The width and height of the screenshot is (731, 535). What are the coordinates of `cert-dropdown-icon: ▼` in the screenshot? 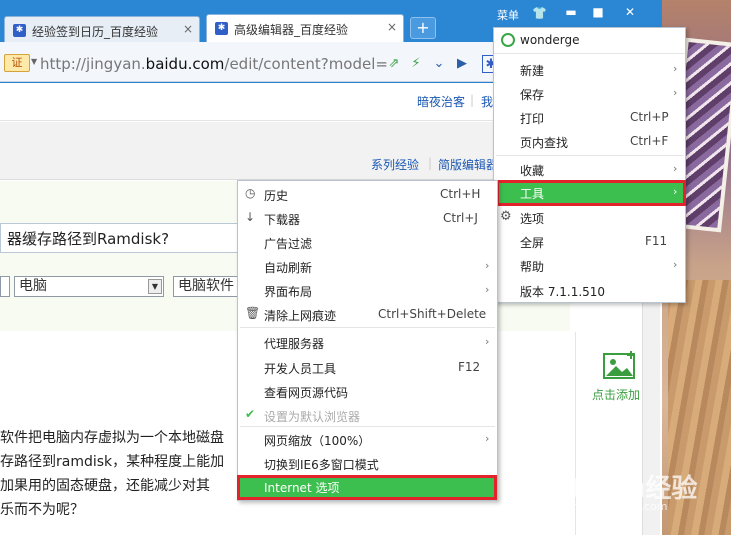 It's located at (34, 61).